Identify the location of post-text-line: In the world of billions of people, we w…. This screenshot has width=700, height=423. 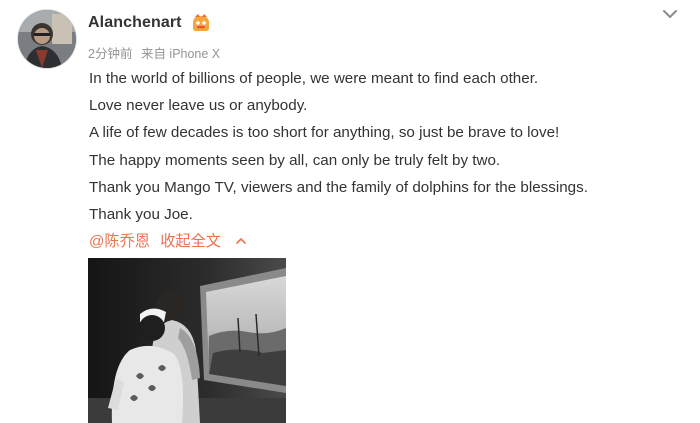
(314, 78).